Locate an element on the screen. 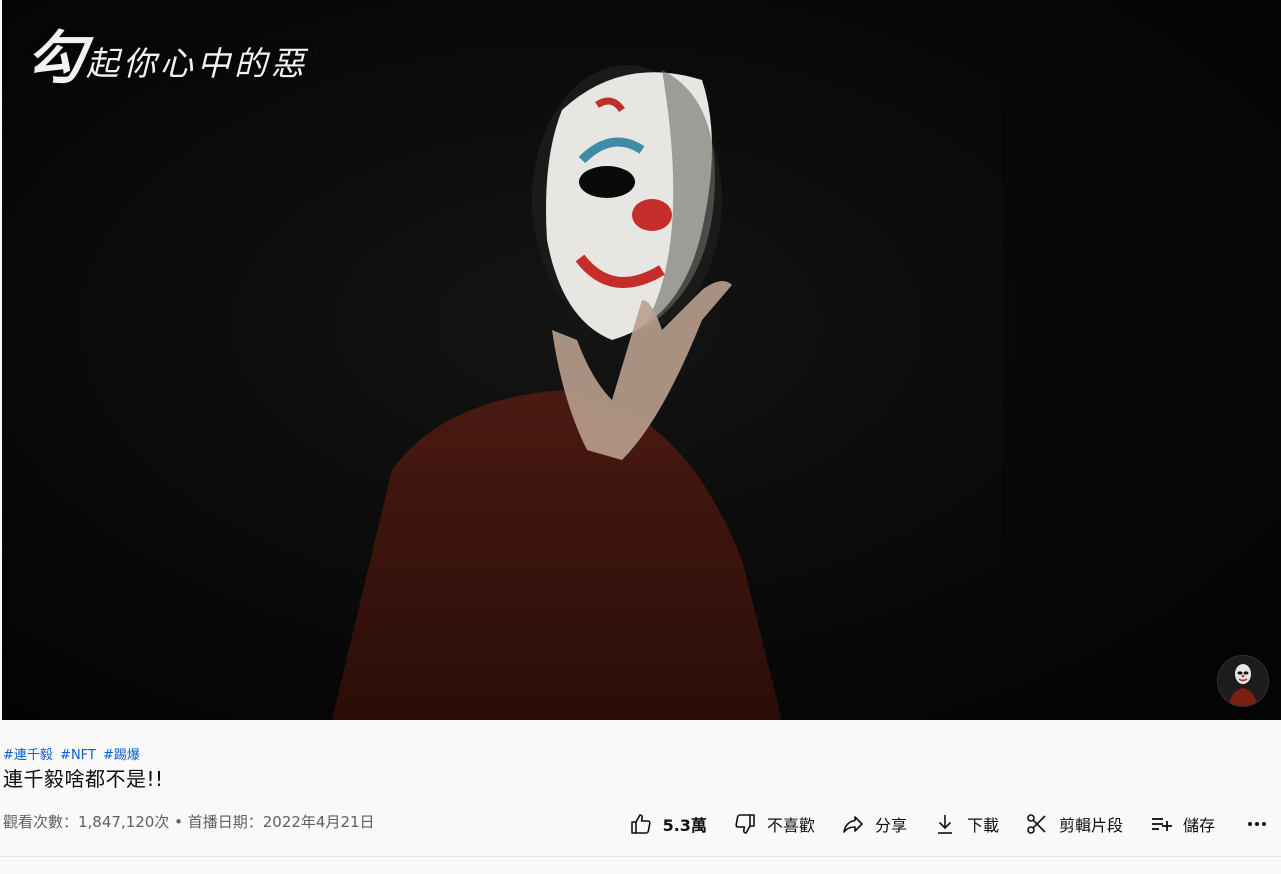 The height and width of the screenshot is (874, 1281). hashtag-link: #連千毅 is located at coordinates (28, 755).